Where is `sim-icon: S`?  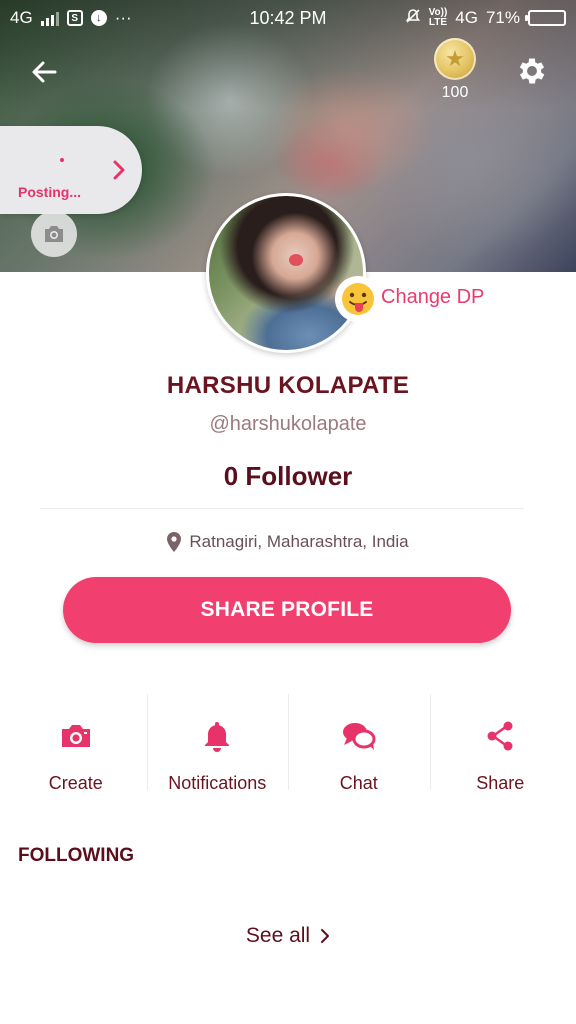 sim-icon: S is located at coordinates (74, 18).